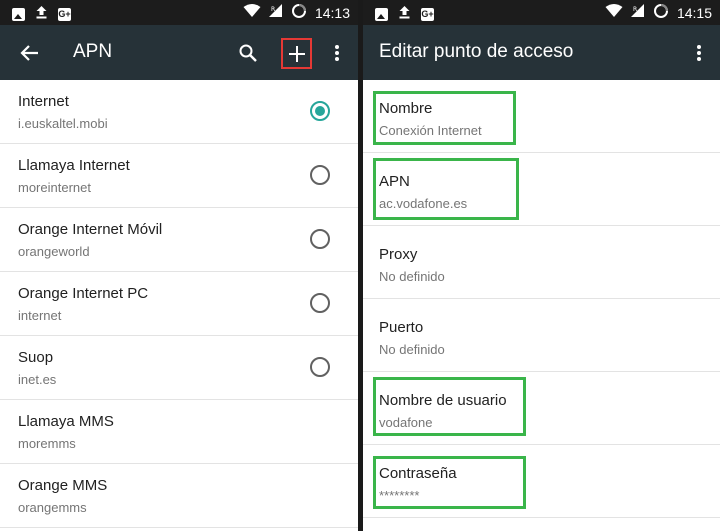 This screenshot has width=720, height=531. What do you see at coordinates (541, 12) in the screenshot?
I see `status-bar: G+ R 14:15` at bounding box center [541, 12].